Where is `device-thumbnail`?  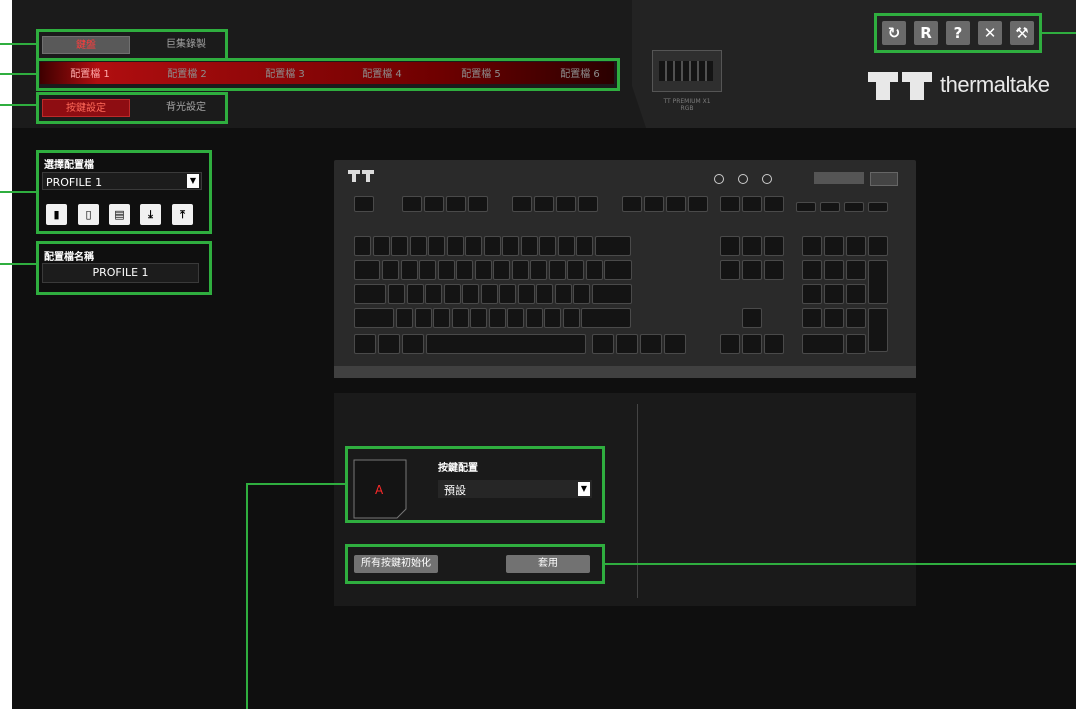
device-thumbnail is located at coordinates (687, 71).